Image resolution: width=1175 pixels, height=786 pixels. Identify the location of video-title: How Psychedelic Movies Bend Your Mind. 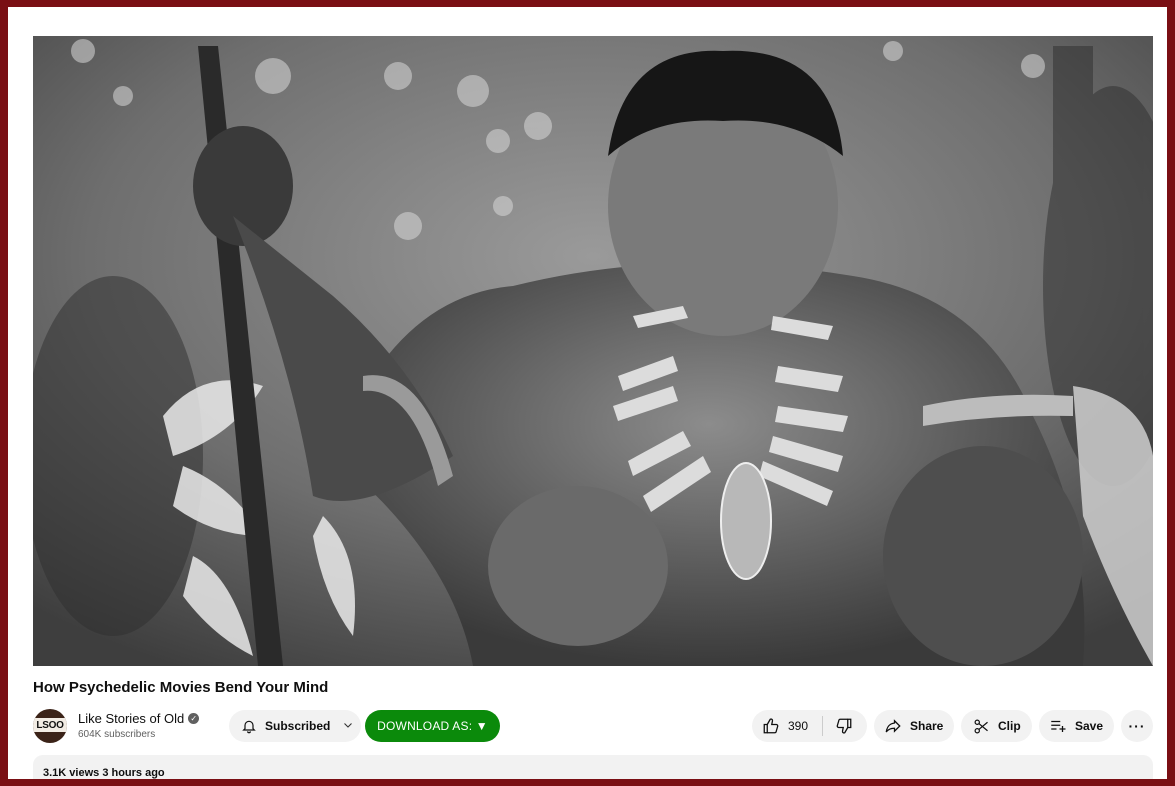
(181, 687).